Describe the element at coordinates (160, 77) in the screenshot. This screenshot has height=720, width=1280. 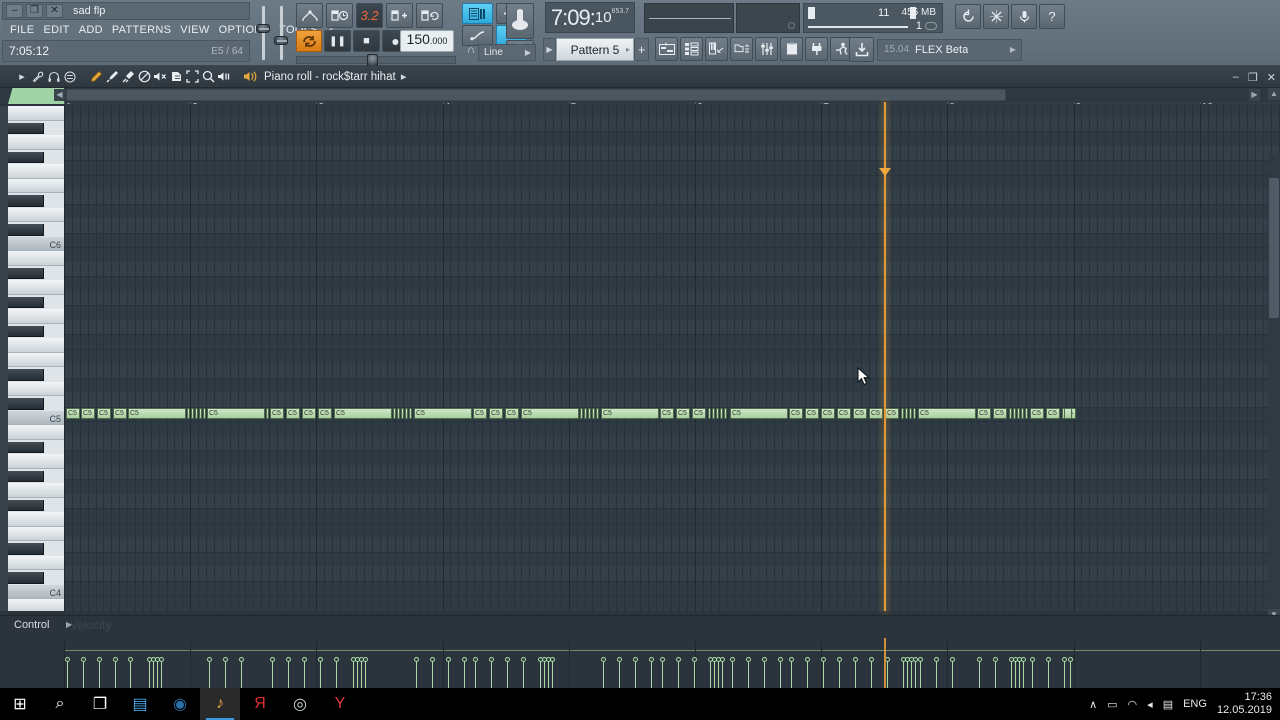
I see `mute-icon` at that location.